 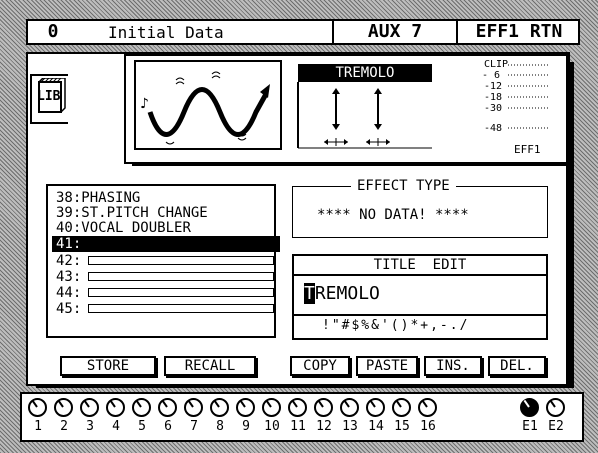 I want to click on copy-button: COPY, so click(x=320, y=366).